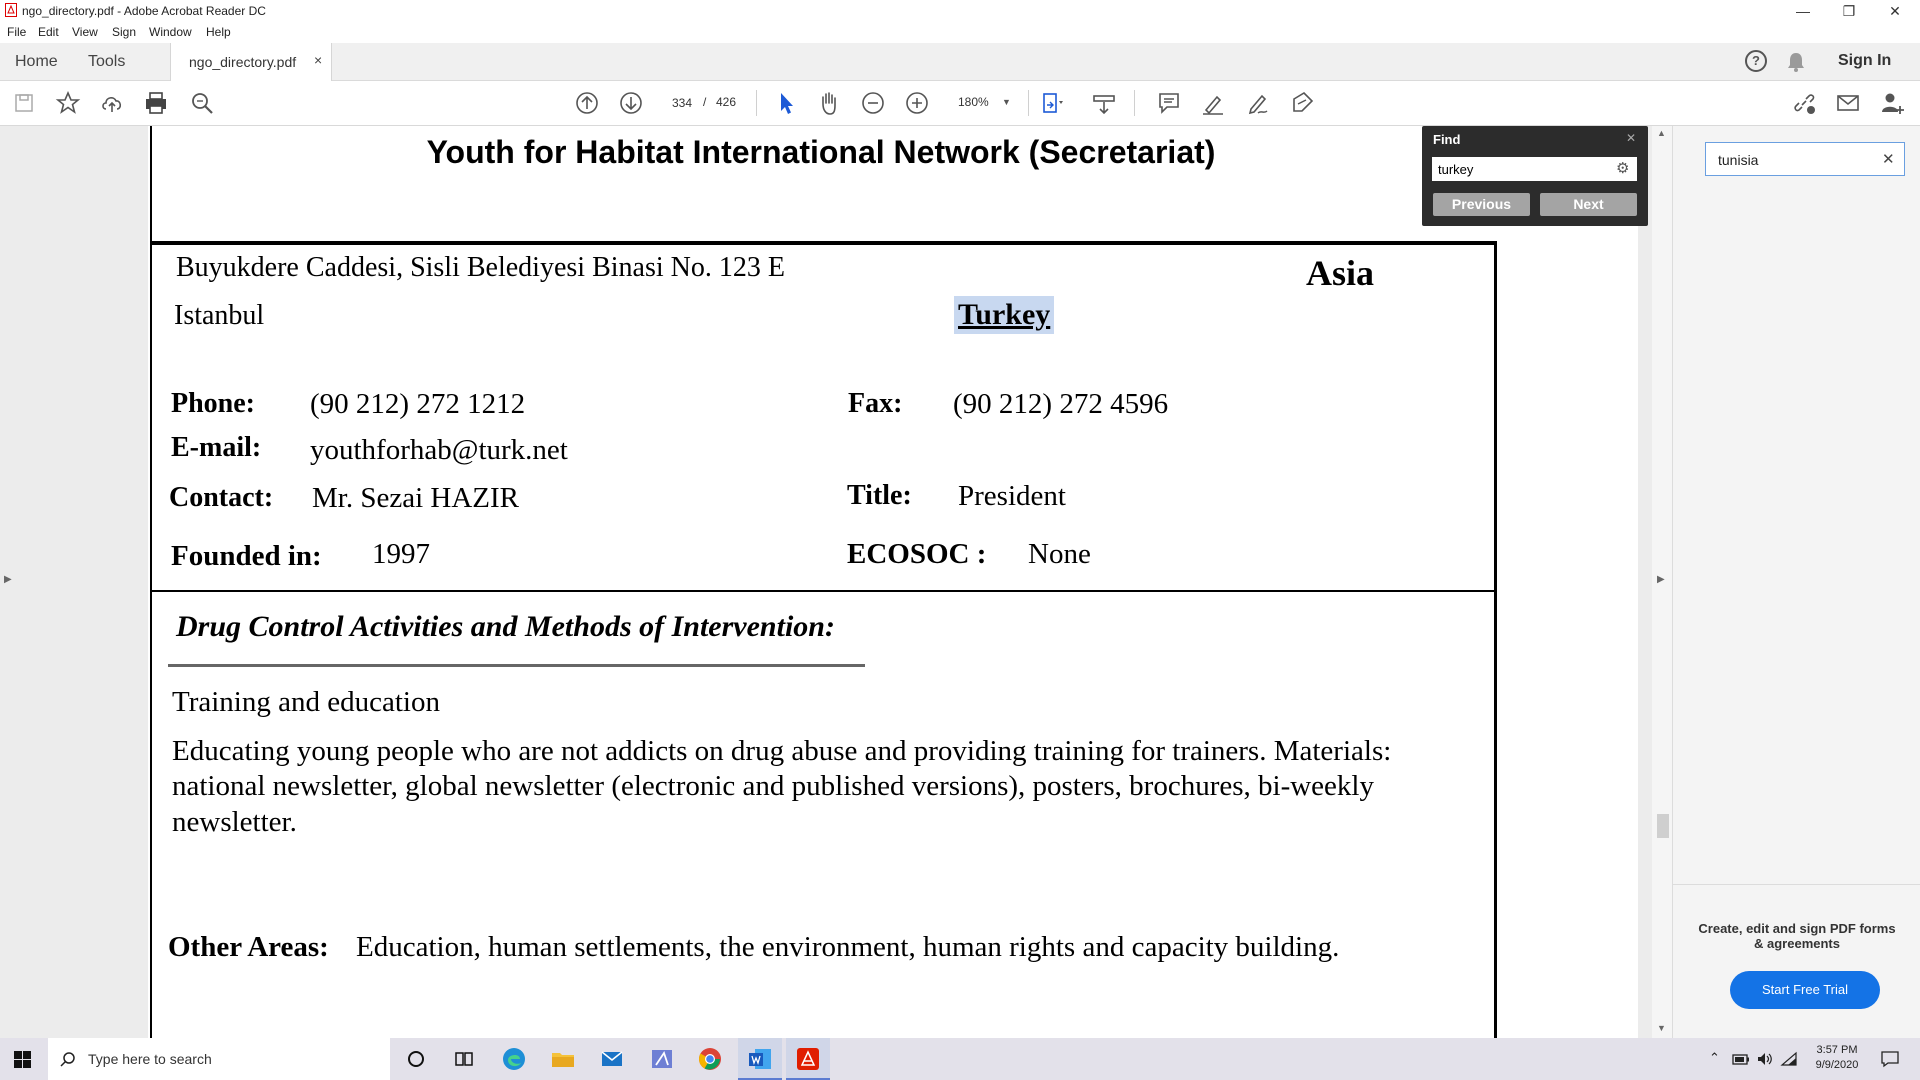  What do you see at coordinates (563, 1059) in the screenshot?
I see `file-explorer-icon` at bounding box center [563, 1059].